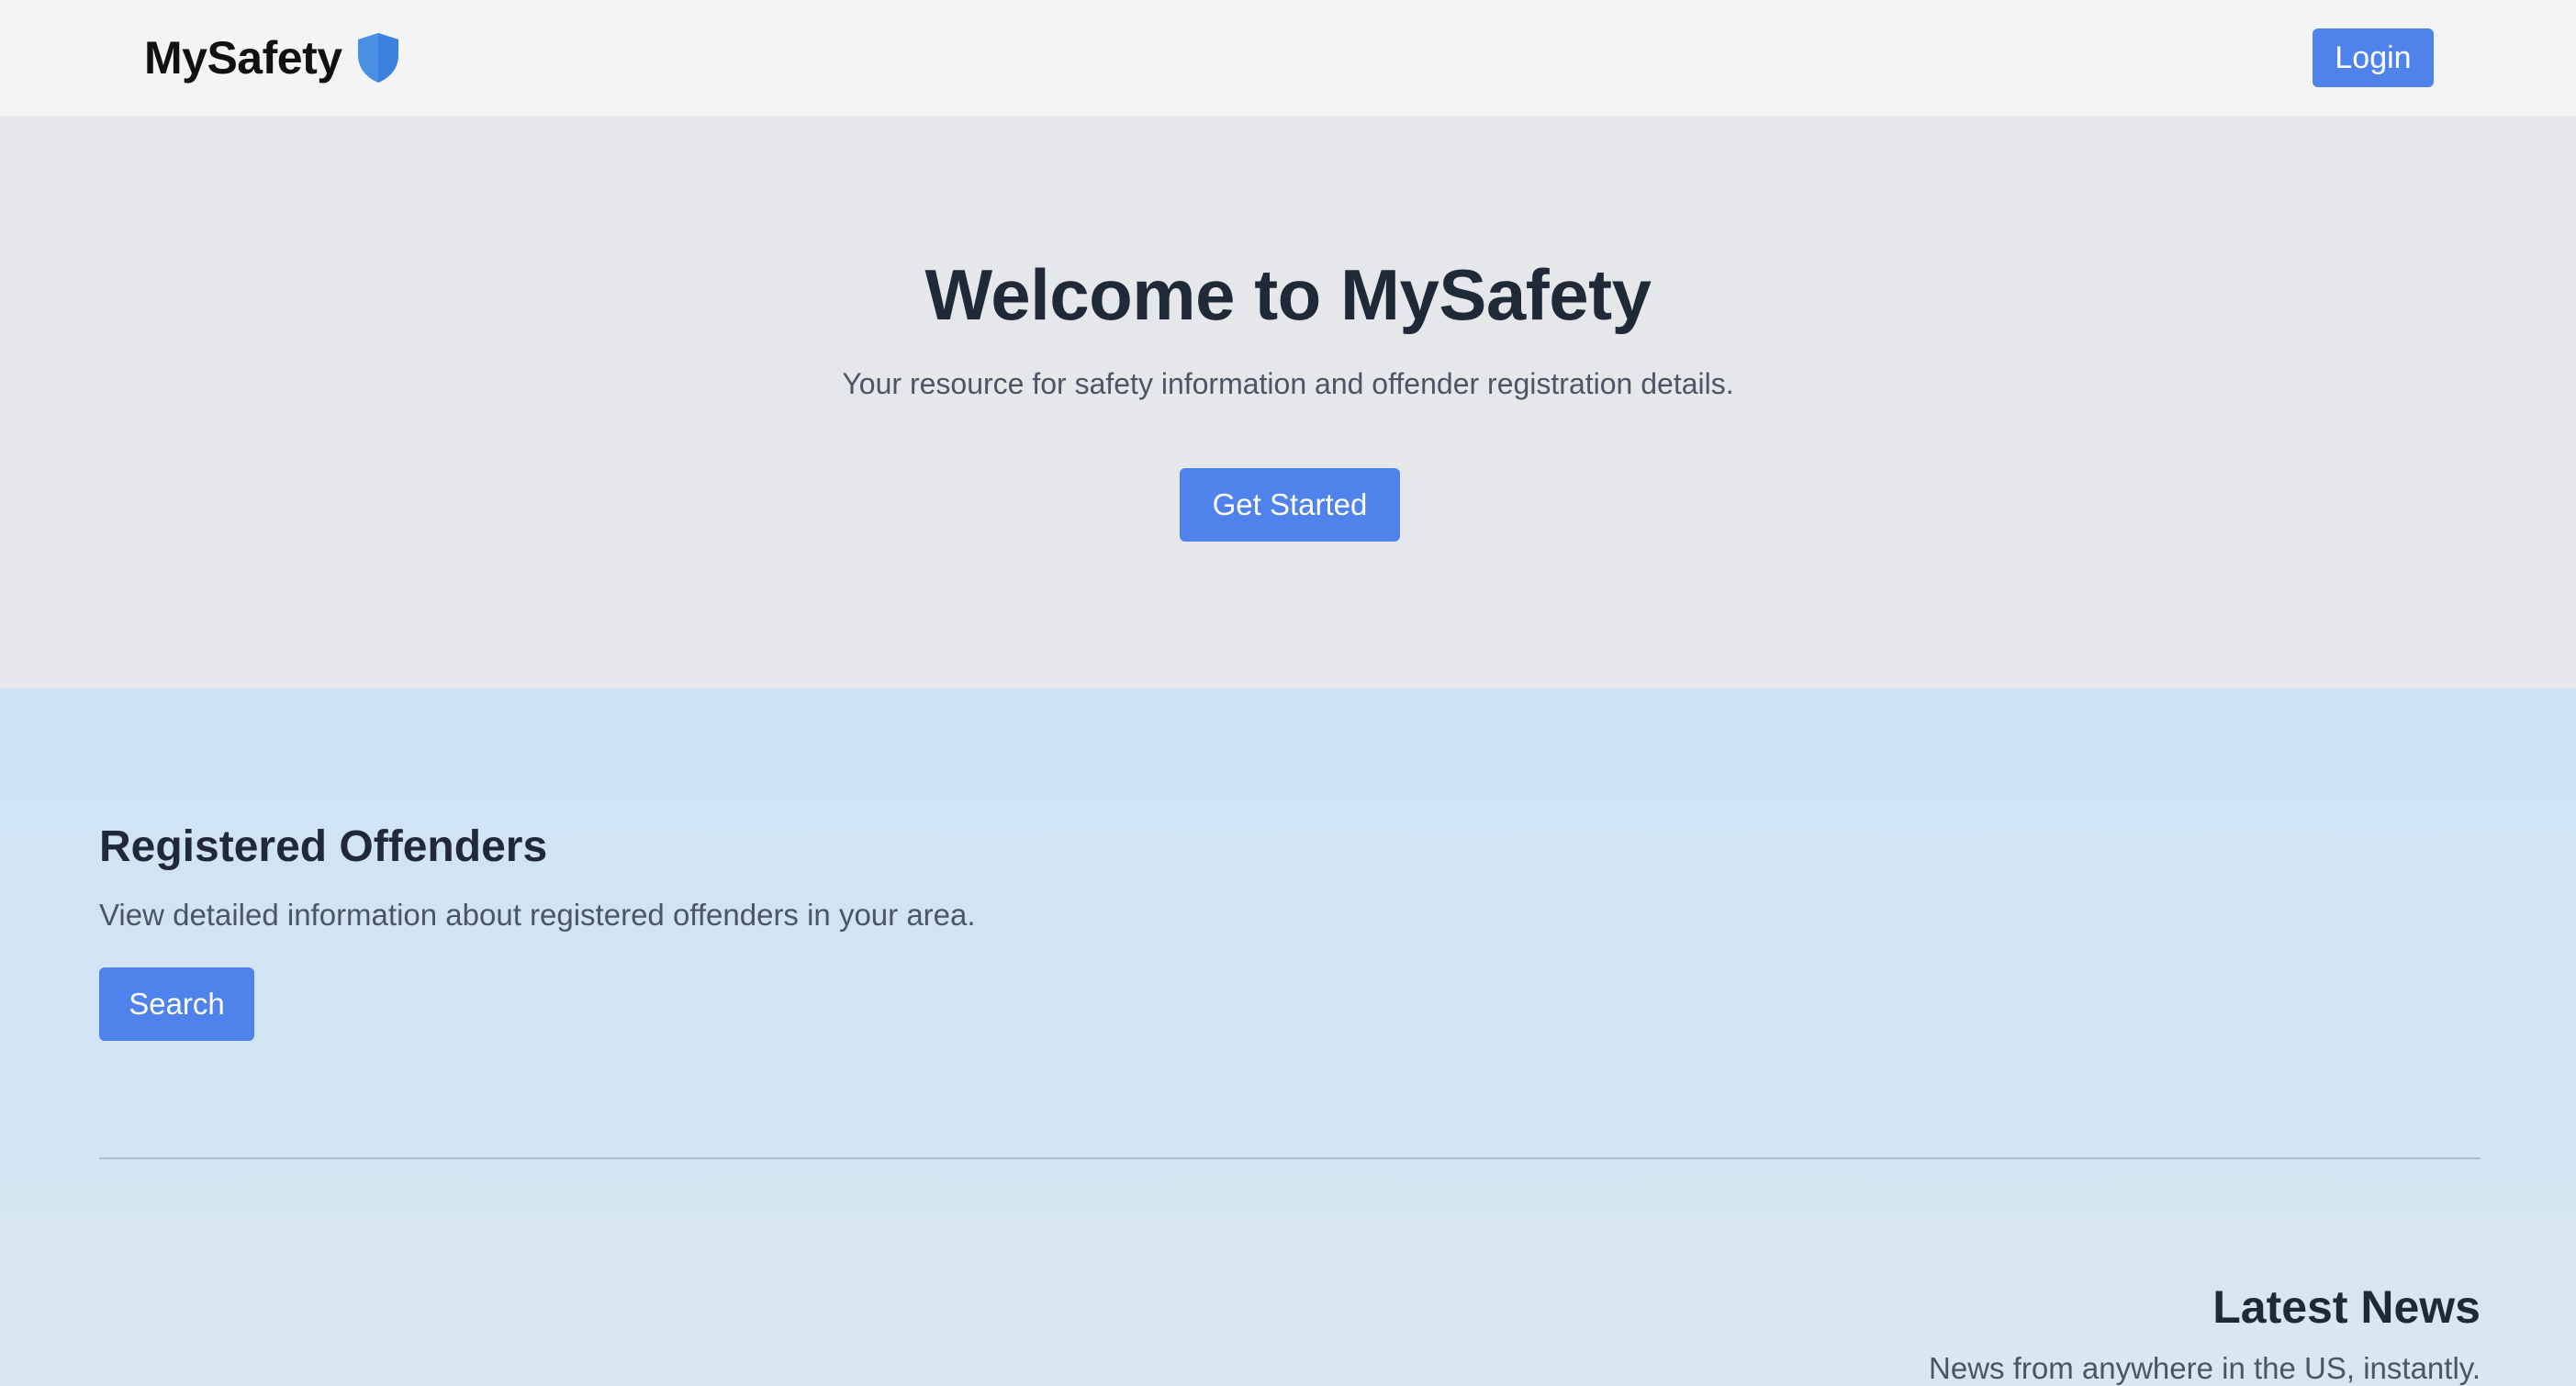 The height and width of the screenshot is (1386, 2576). What do you see at coordinates (243, 58) in the screenshot?
I see `brand-name: MySafety` at bounding box center [243, 58].